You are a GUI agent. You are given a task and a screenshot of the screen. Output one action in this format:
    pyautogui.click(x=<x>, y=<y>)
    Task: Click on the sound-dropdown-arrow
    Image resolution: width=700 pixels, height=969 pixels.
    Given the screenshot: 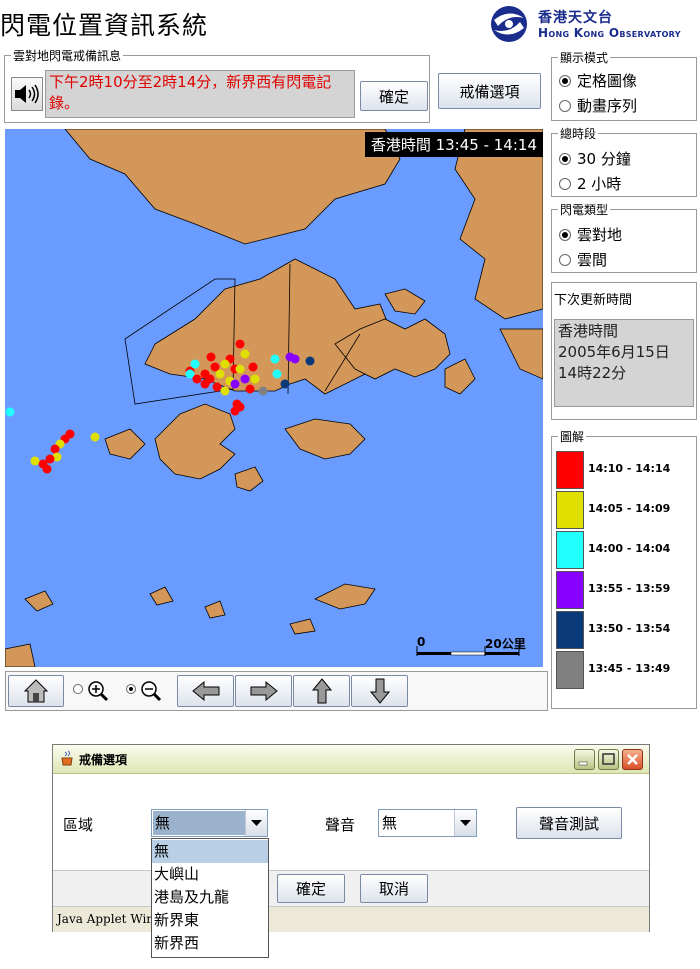 What is the action you would take?
    pyautogui.click(x=465, y=823)
    